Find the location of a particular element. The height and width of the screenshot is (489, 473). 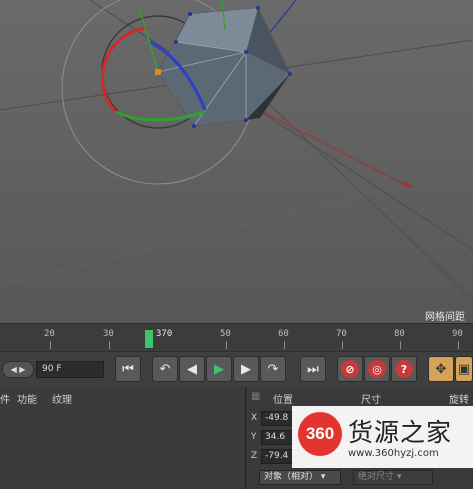

next-key-icon: ↷ is located at coordinates (273, 369).